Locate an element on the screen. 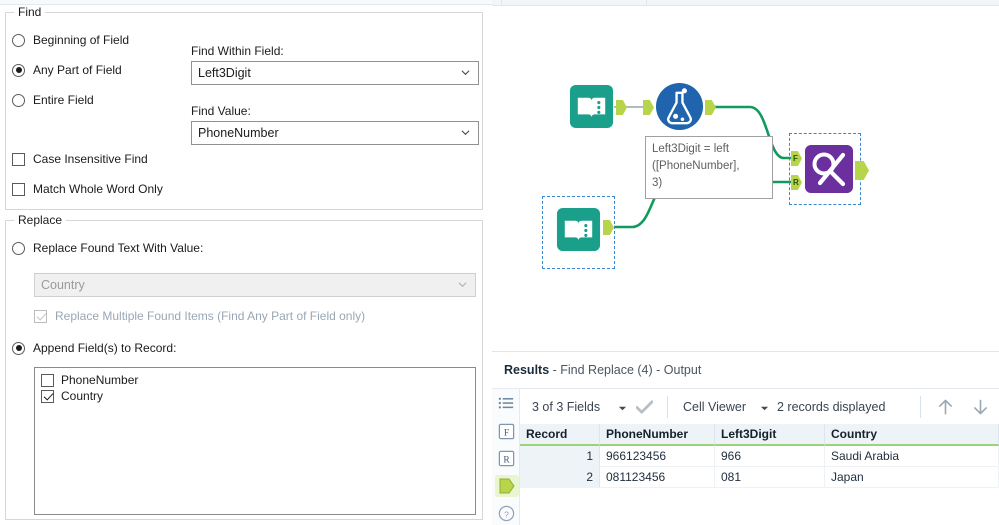 The image size is (999, 525). cell-left3digit: 081 is located at coordinates (770, 477).